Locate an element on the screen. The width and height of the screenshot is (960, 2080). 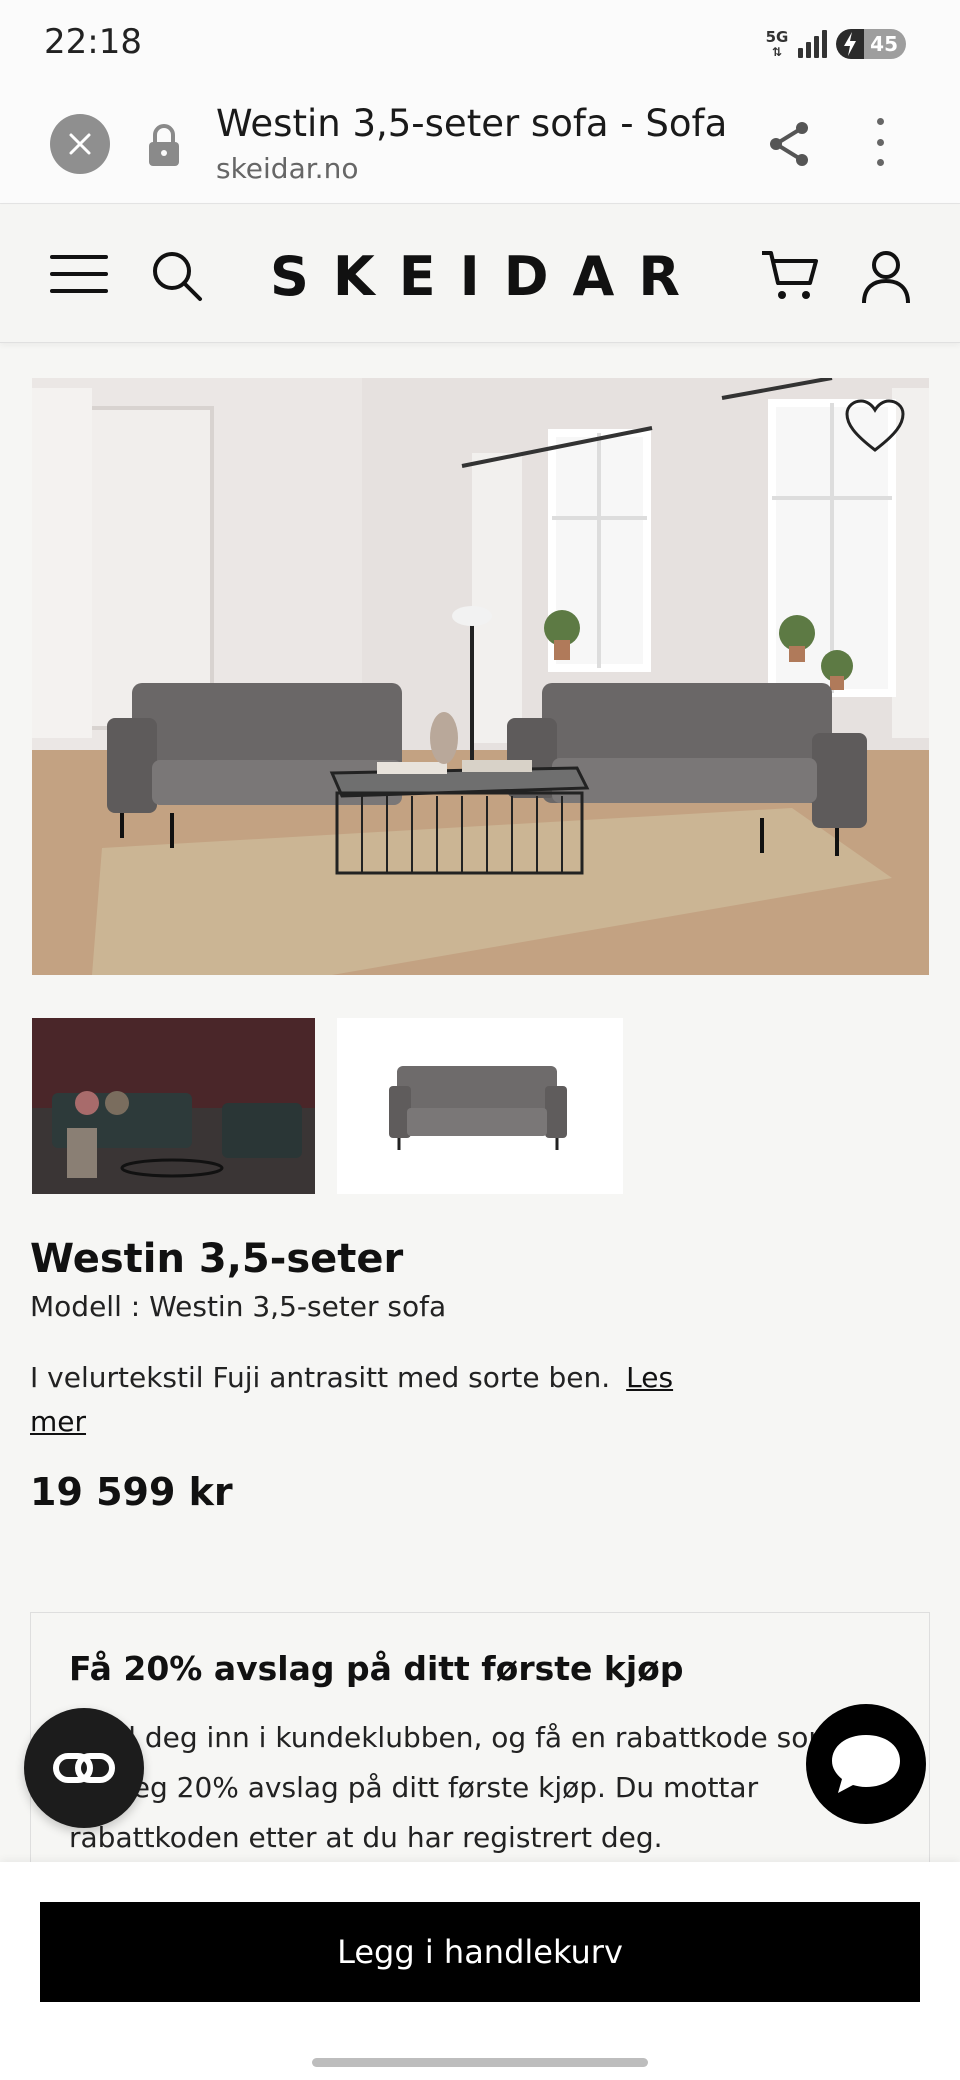
bottom-action-bar: Legg i handlekurv is located at coordinates (480, 1971).